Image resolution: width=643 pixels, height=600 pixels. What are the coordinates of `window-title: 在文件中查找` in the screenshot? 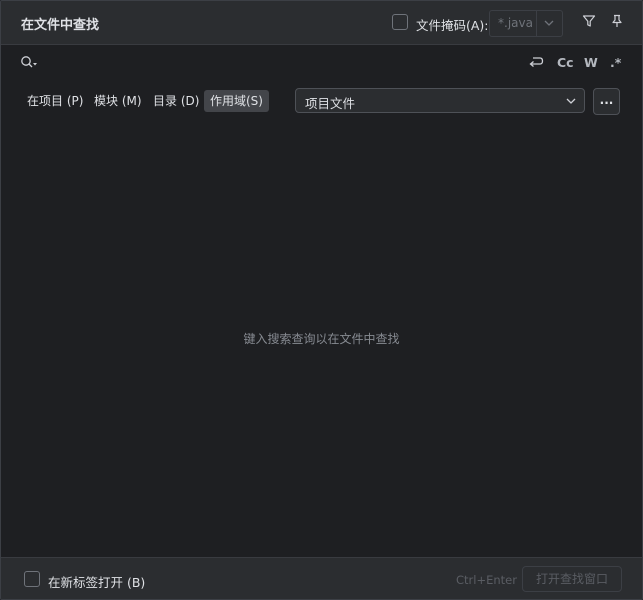 It's located at (60, 25).